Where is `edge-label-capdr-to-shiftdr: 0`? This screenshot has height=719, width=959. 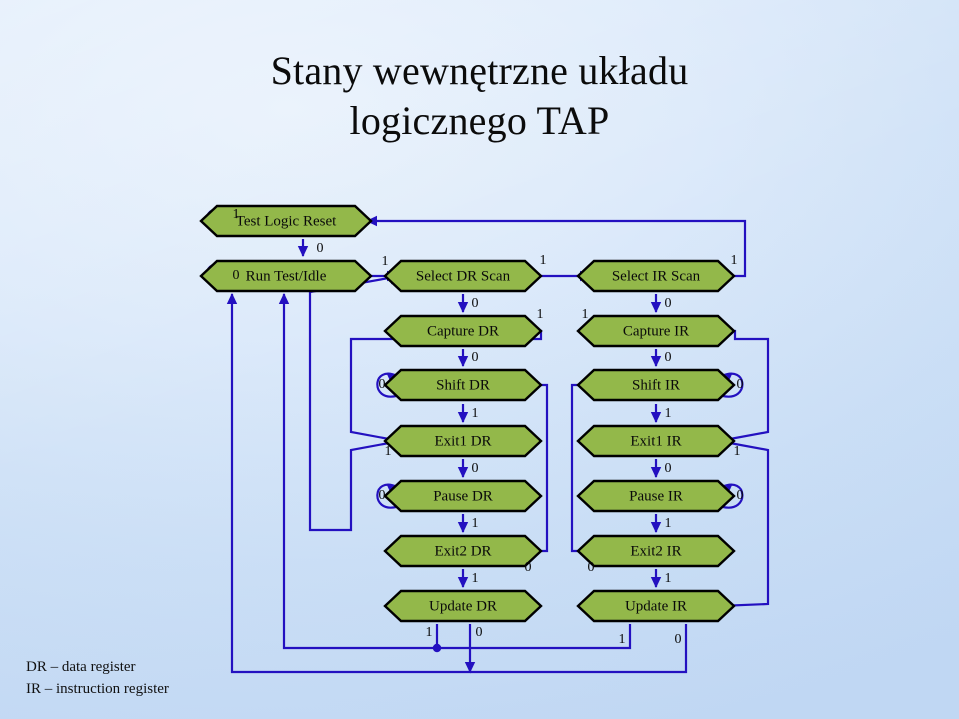 edge-label-capdr-to-shiftdr: 0 is located at coordinates (475, 357).